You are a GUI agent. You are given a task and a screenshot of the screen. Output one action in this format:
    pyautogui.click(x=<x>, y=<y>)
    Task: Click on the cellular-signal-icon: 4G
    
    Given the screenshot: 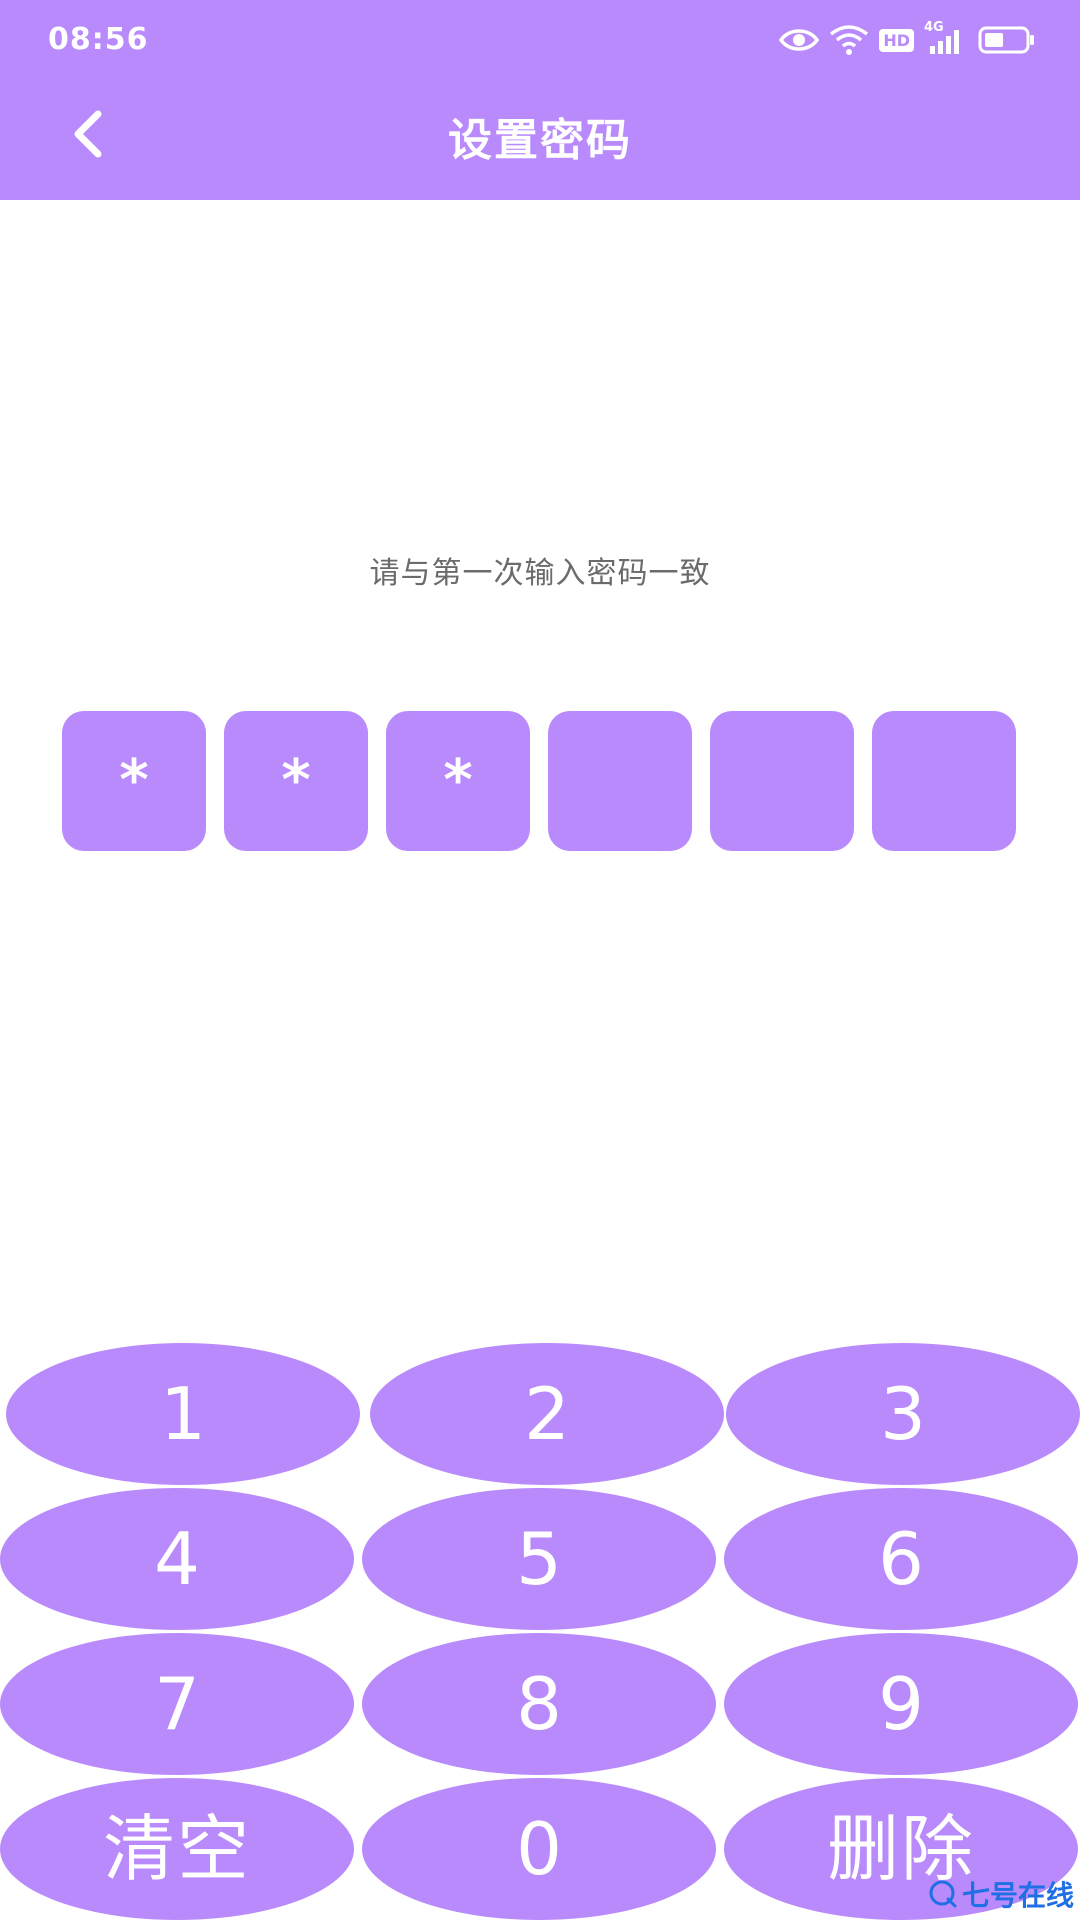 What is the action you would take?
    pyautogui.click(x=946, y=38)
    